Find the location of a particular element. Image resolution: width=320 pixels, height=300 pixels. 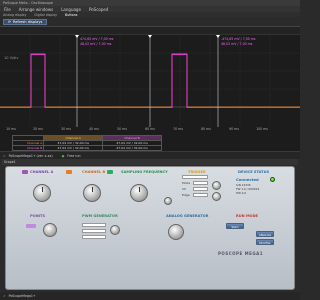

menu-file: File is located at coordinates (7, 9).